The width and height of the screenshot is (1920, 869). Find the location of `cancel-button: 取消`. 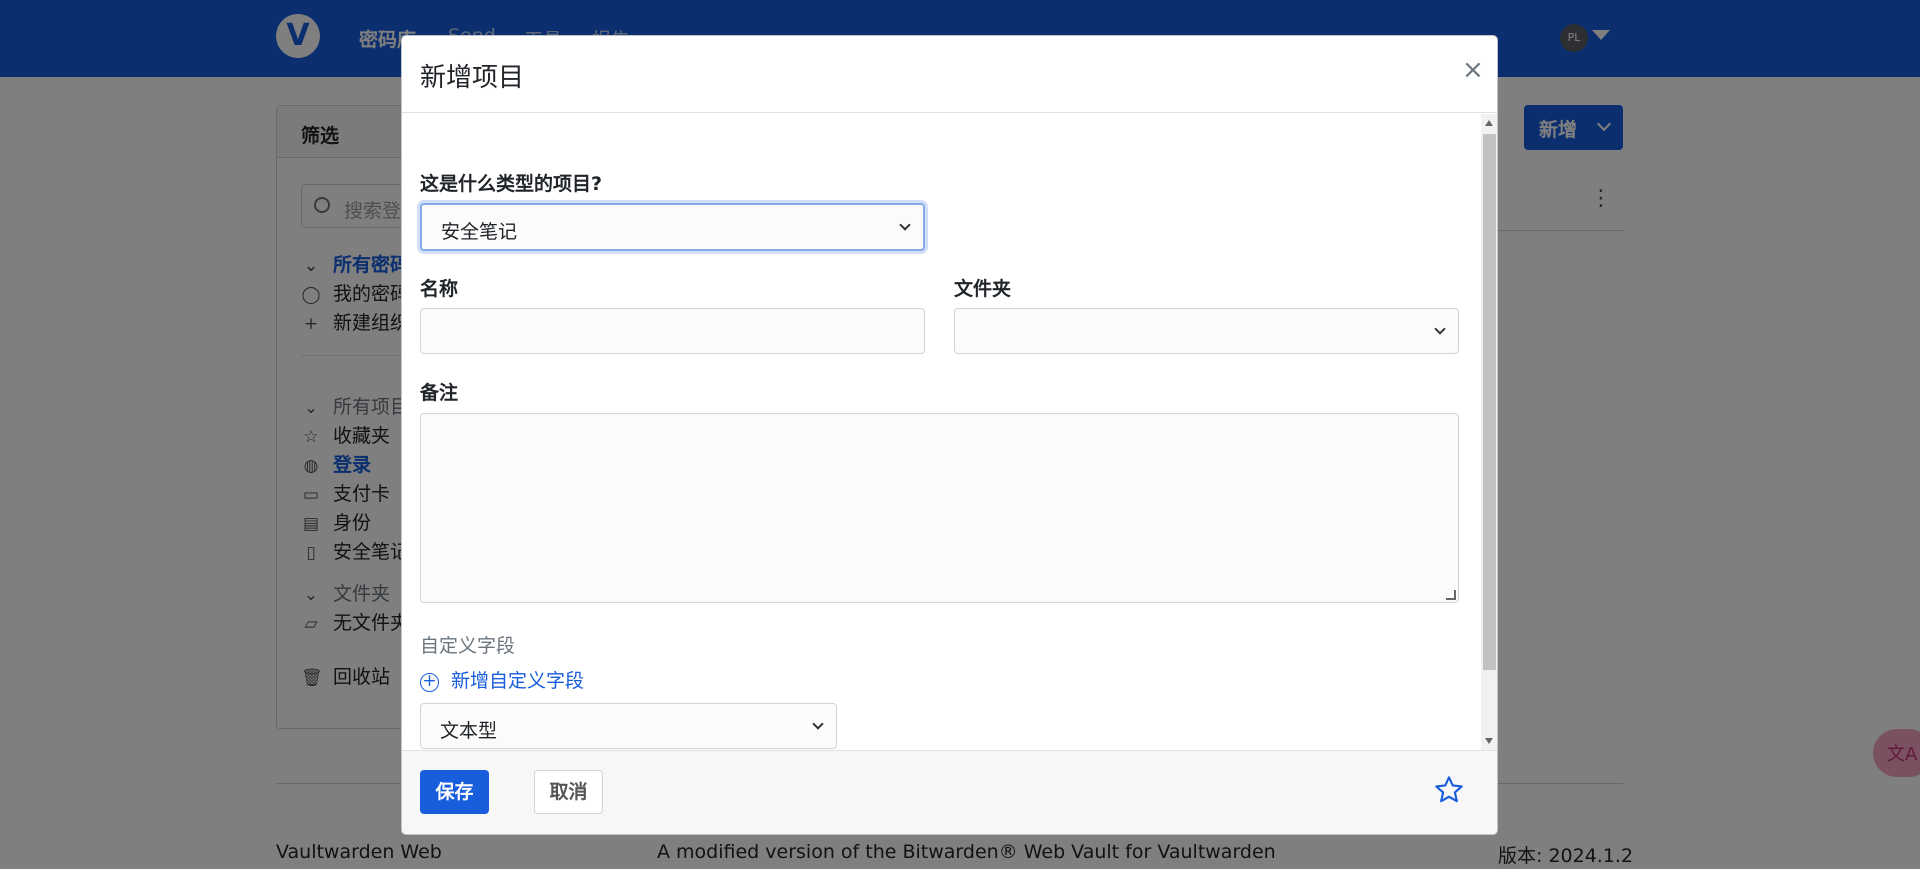

cancel-button: 取消 is located at coordinates (568, 792).